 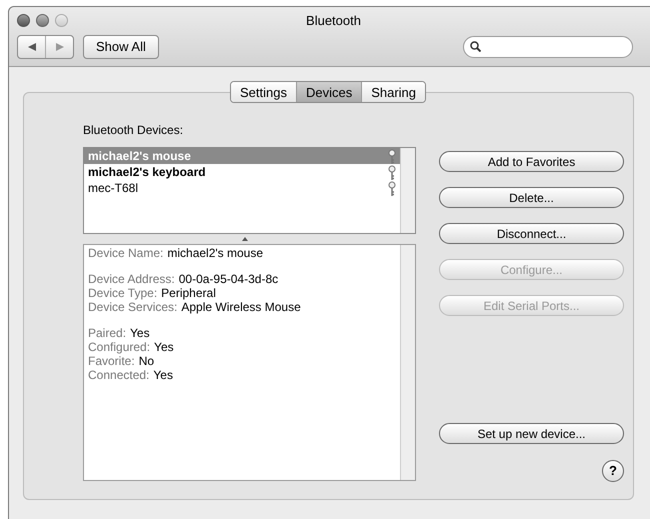 What do you see at coordinates (547, 47) in the screenshot?
I see `search-field` at bounding box center [547, 47].